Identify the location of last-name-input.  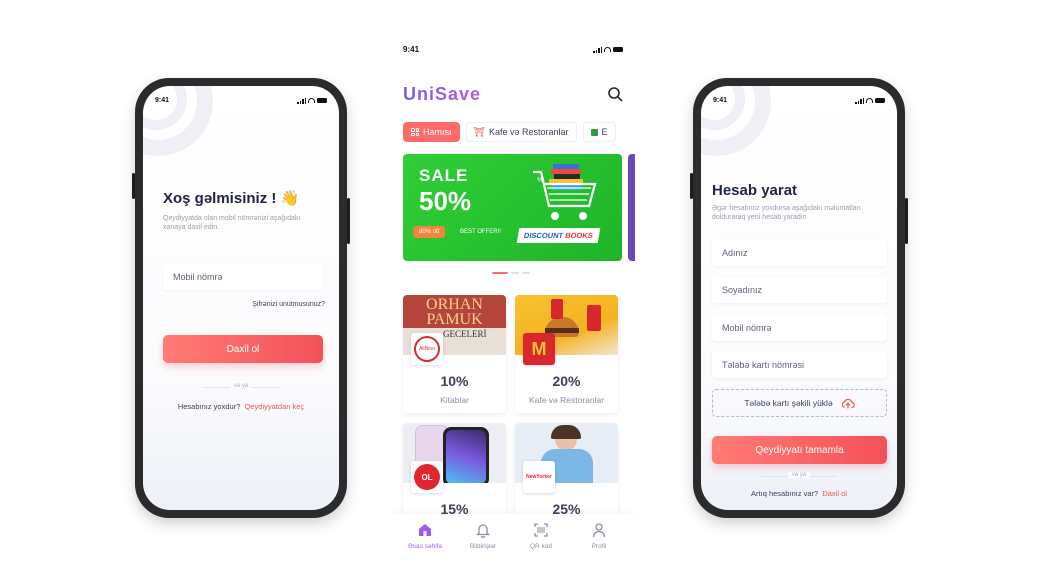
(799, 290).